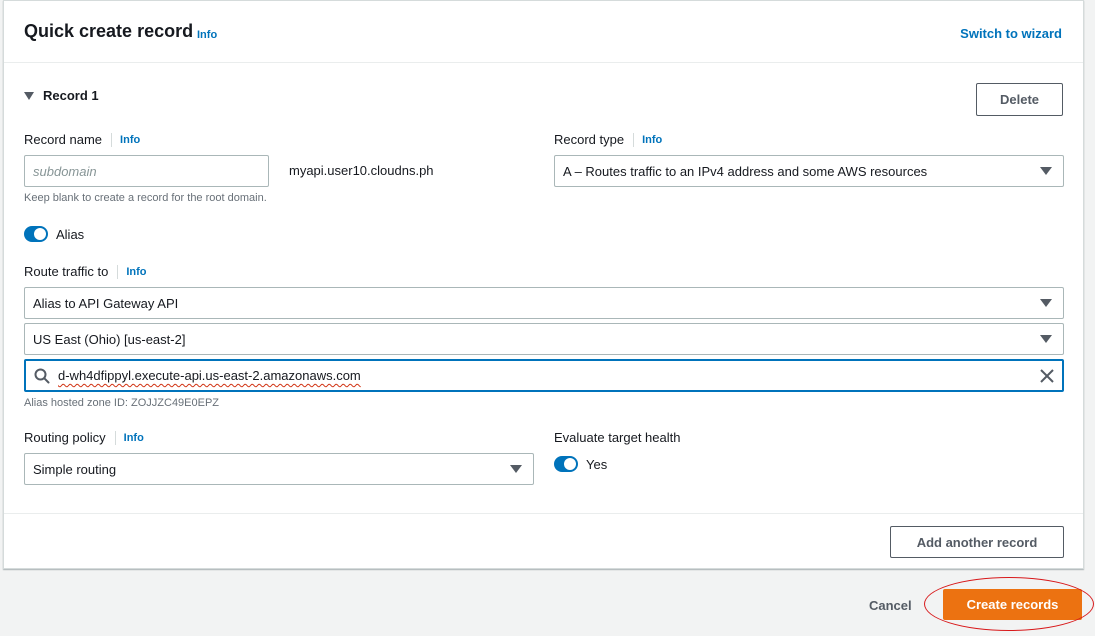 The image size is (1095, 636). What do you see at coordinates (70, 234) in the screenshot?
I see `alias-label: Alias` at bounding box center [70, 234].